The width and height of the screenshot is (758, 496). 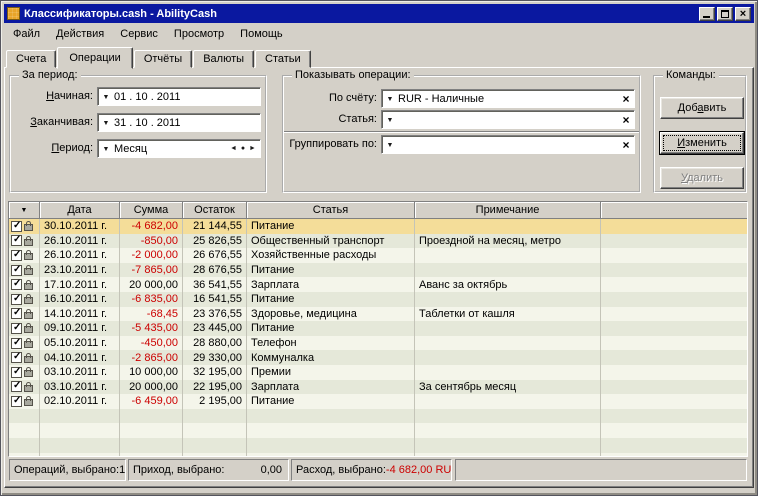 I want to click on row-sum-cell: 10 000,00, so click(x=151, y=372).